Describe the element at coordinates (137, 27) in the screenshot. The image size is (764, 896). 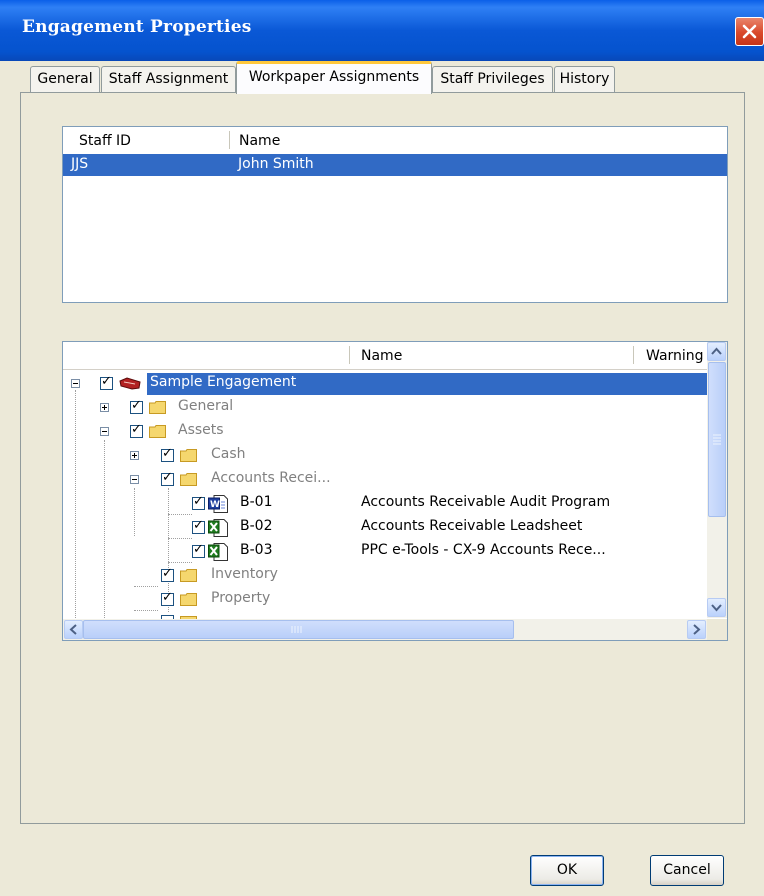
I see `window-title: Engagement Properties` at that location.